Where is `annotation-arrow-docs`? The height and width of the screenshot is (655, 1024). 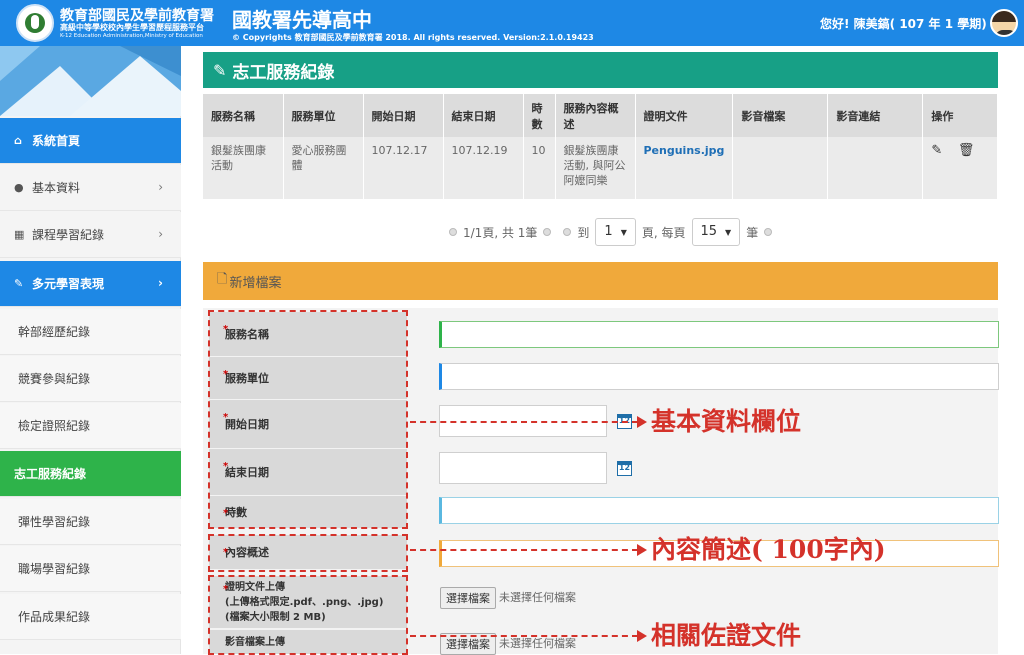 annotation-arrow-docs is located at coordinates (524, 636).